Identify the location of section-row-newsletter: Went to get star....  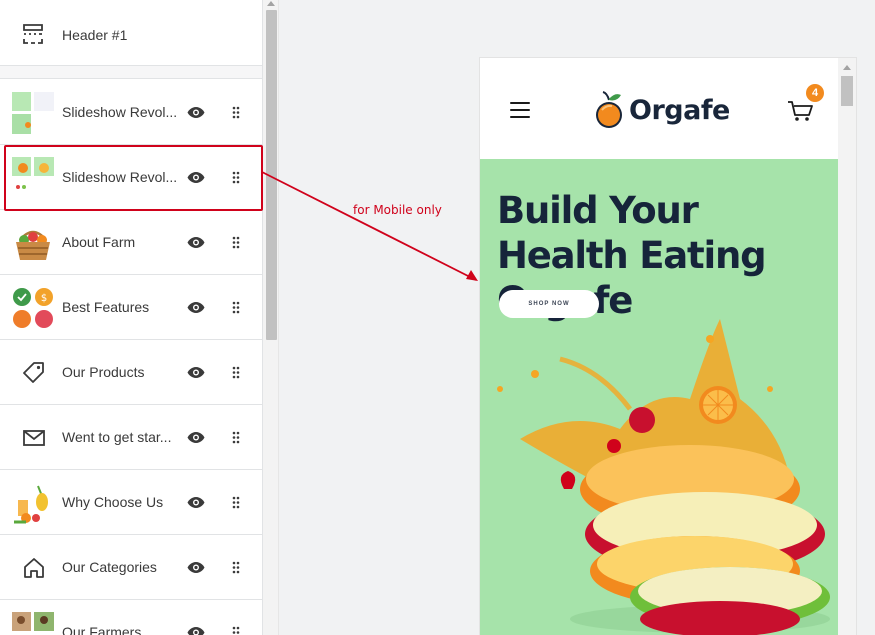
(131, 437).